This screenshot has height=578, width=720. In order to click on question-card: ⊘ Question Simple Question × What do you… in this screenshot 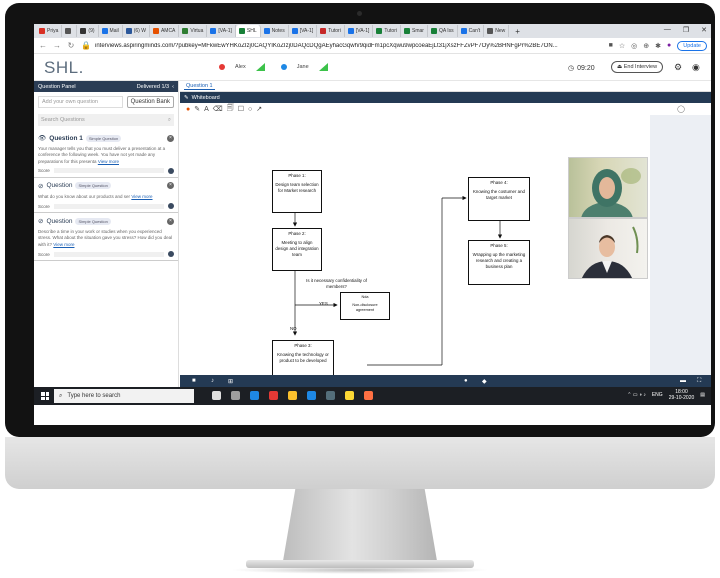, I will do `click(106, 196)`.